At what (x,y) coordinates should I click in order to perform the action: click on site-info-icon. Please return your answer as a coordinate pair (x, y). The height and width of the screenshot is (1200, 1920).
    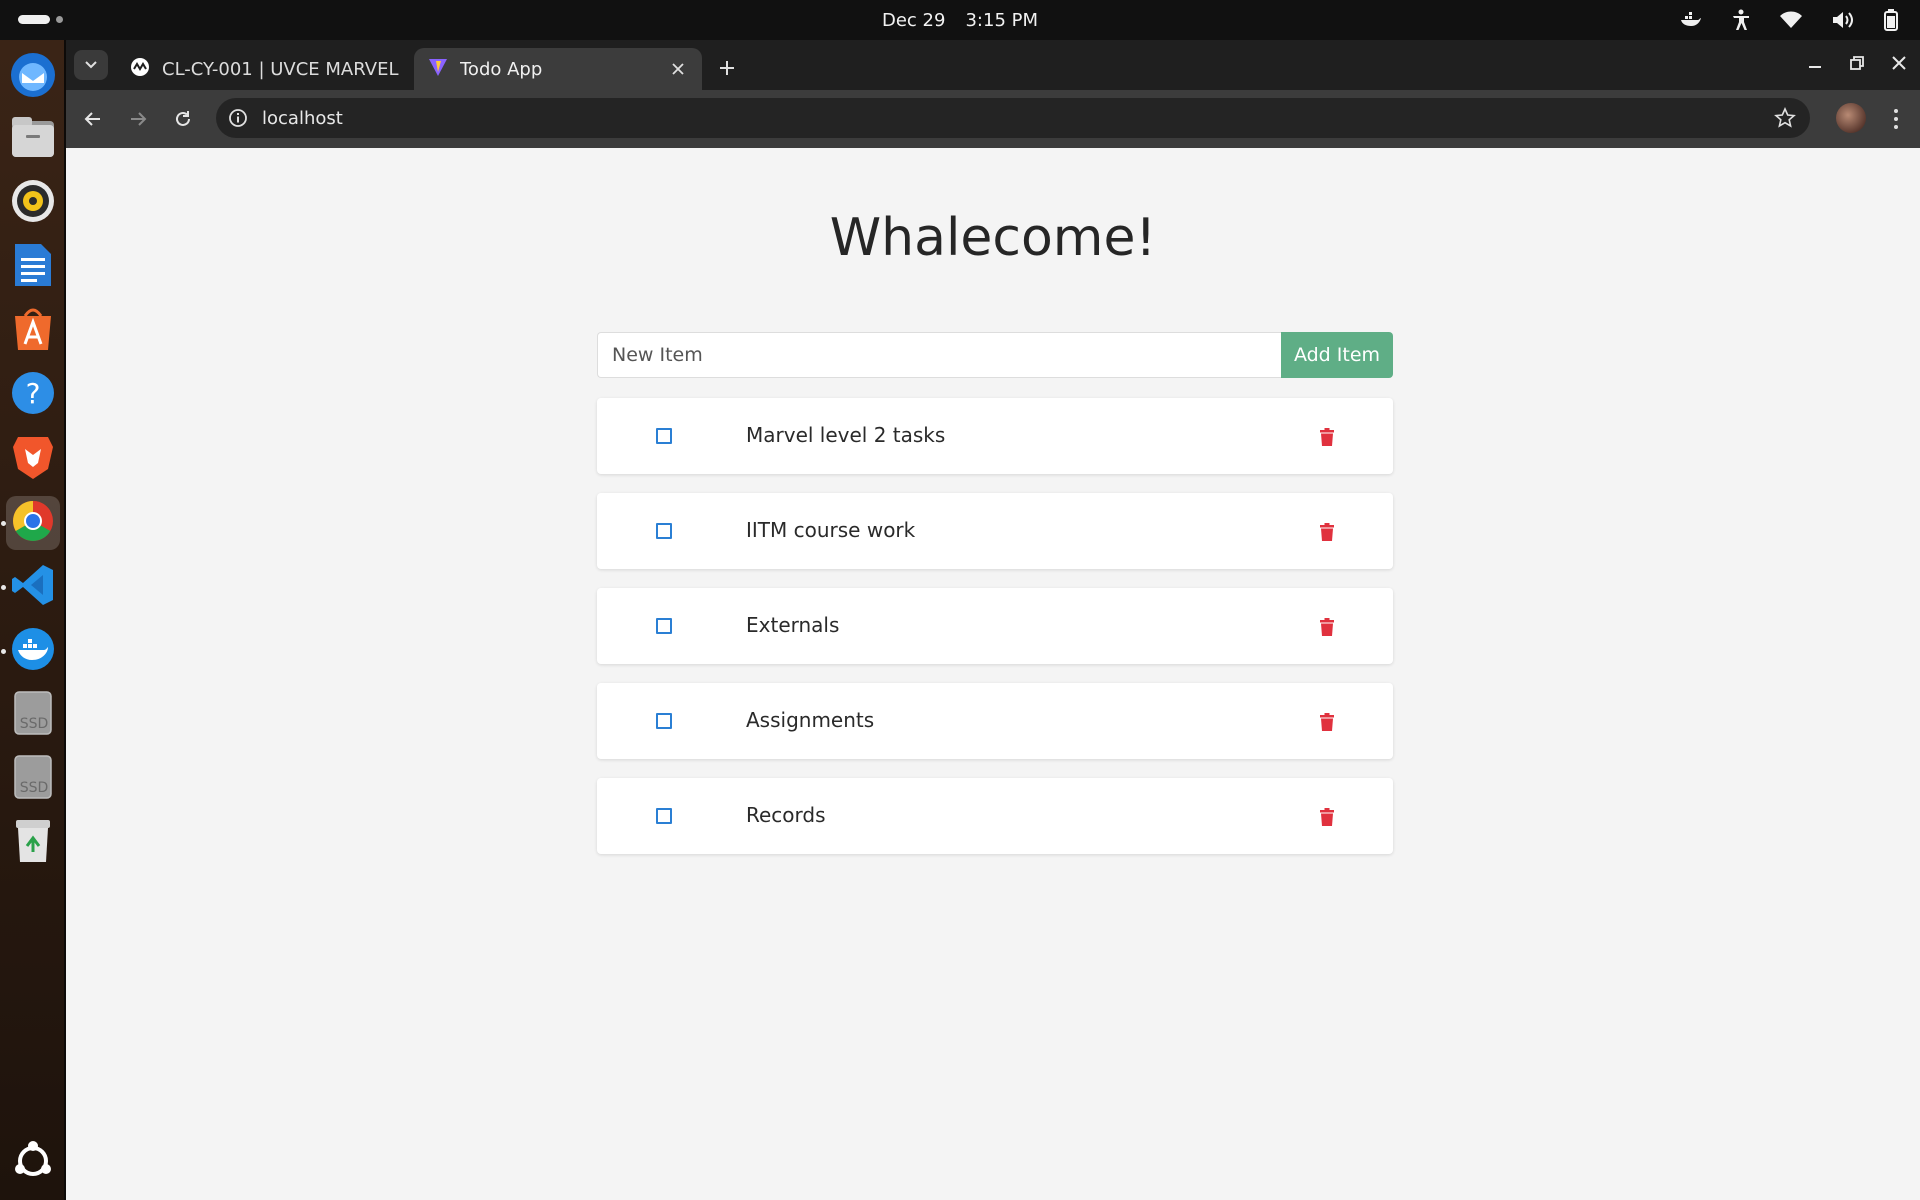
    Looking at the image, I should click on (238, 118).